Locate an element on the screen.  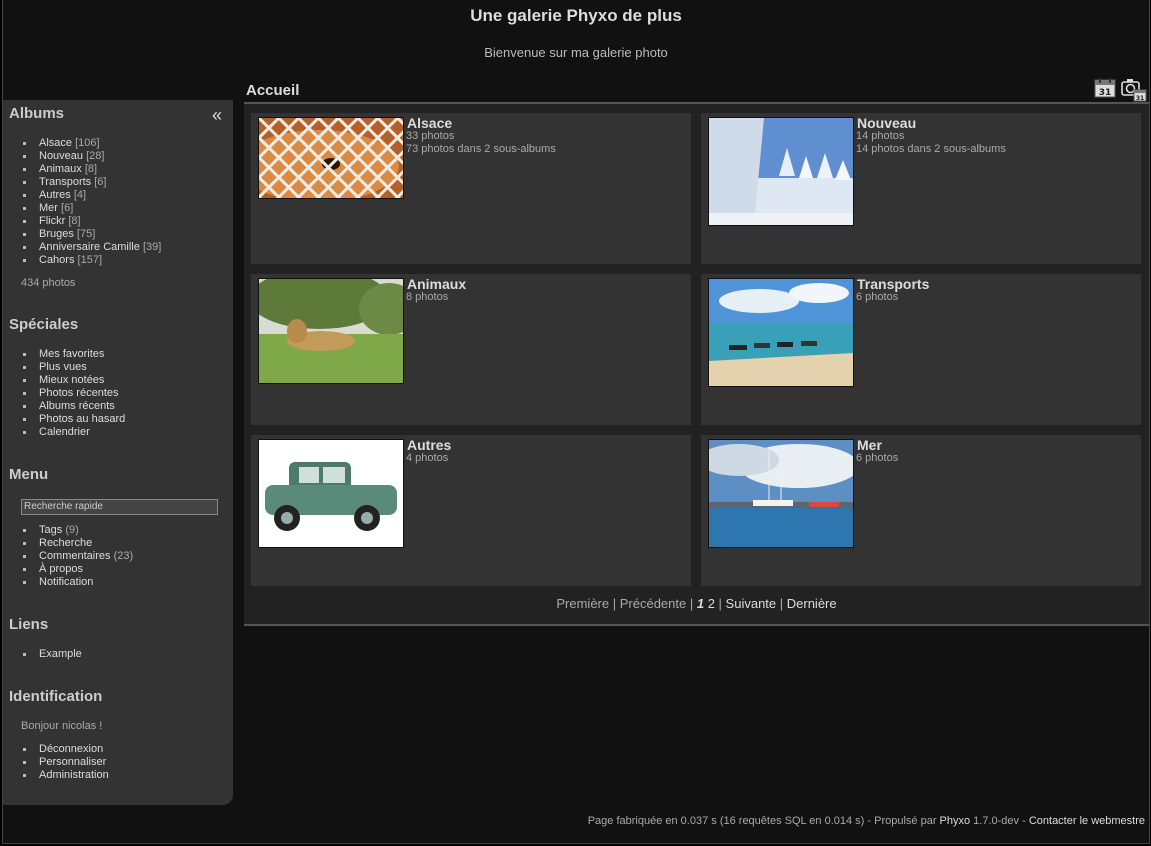
album-photo-count: 4 photos is located at coordinates (427, 458).